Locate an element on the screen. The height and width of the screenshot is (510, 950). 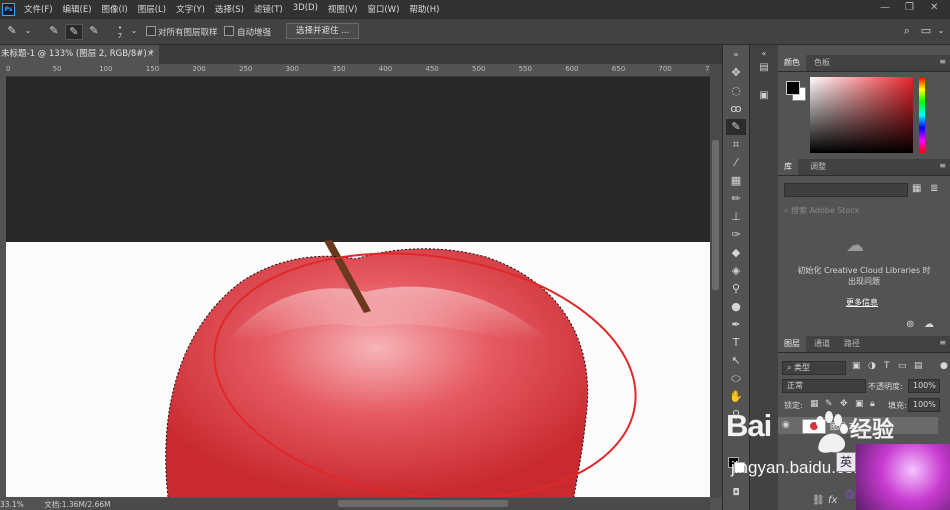
visibility-eye-icon: ◉ is located at coordinates (786, 425).